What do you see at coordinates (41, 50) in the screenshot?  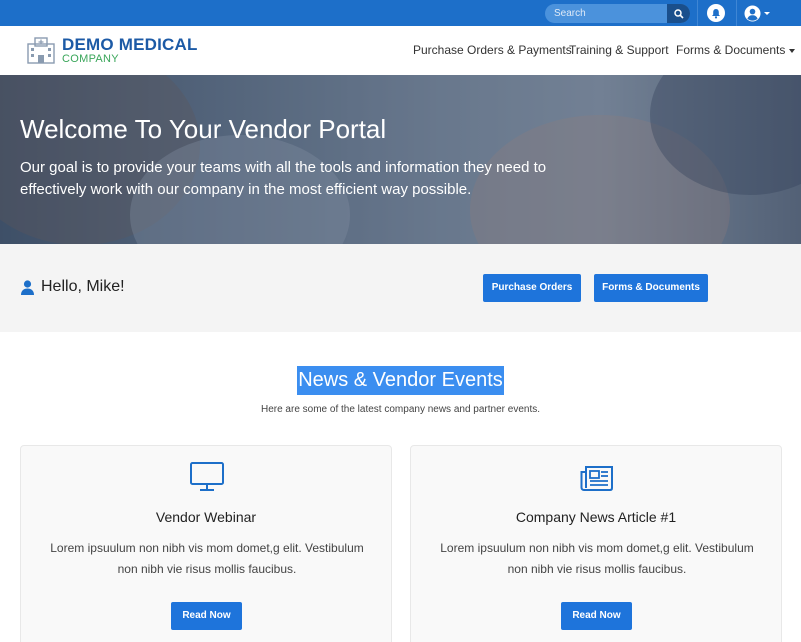 I see `hospital-building-icon` at bounding box center [41, 50].